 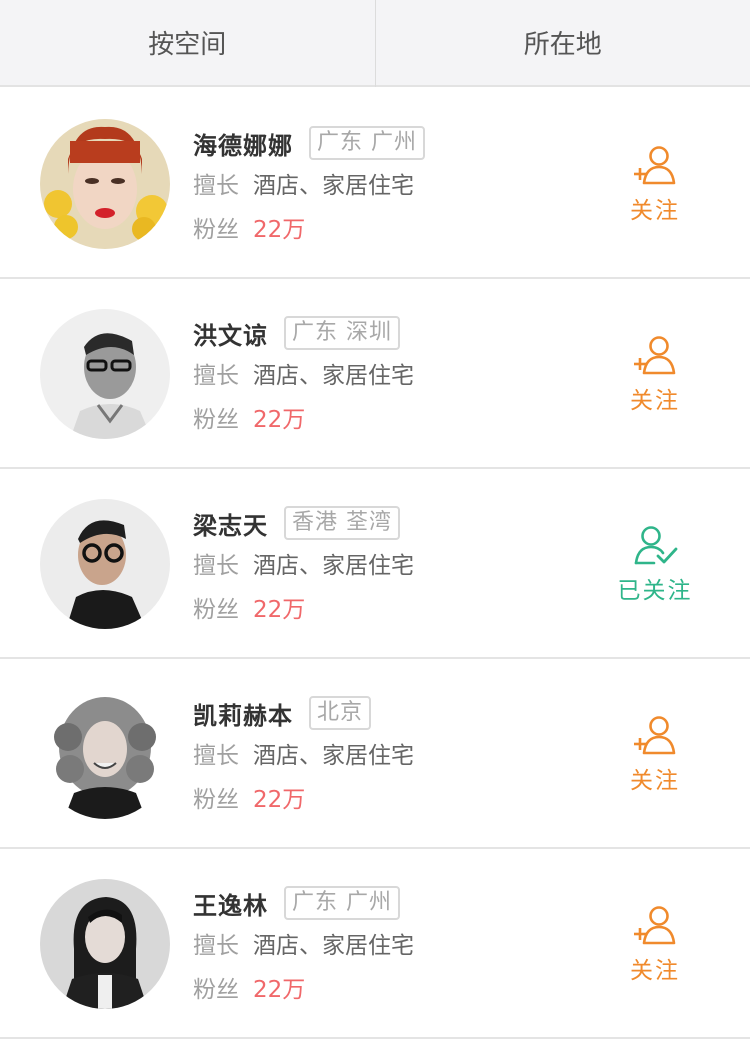 What do you see at coordinates (655, 588) in the screenshot?
I see `follow-label: 已关注` at bounding box center [655, 588].